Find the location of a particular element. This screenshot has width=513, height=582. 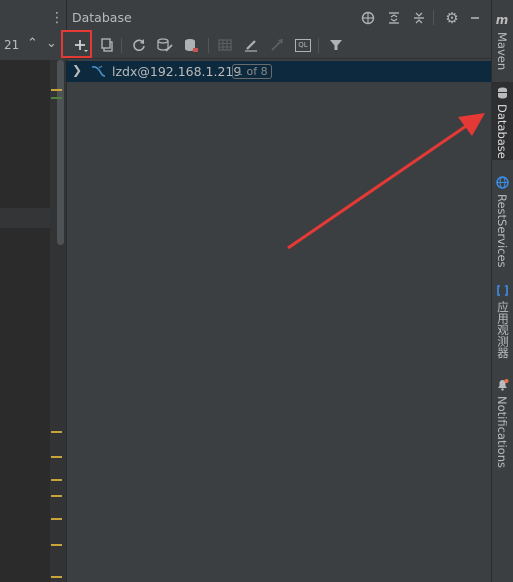

collapse-all-icon is located at coordinates (419, 18).